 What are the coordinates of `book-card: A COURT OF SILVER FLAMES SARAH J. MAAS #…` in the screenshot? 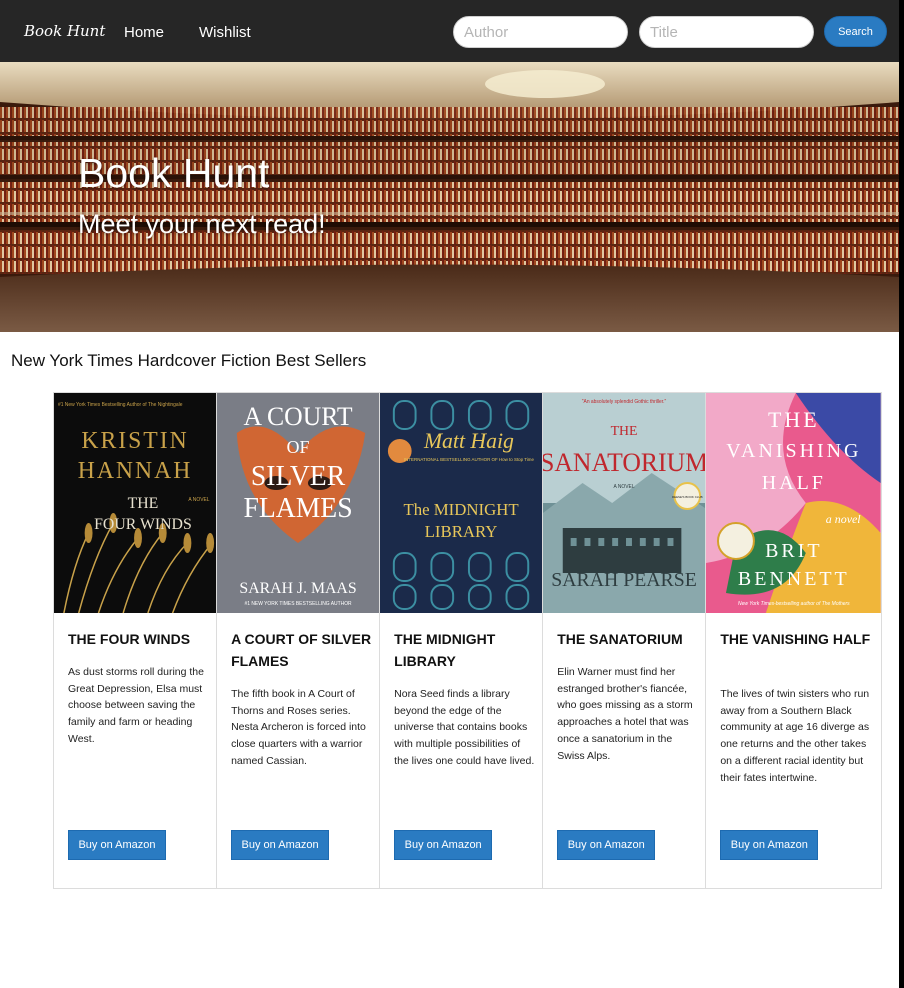 It's located at (299, 640).